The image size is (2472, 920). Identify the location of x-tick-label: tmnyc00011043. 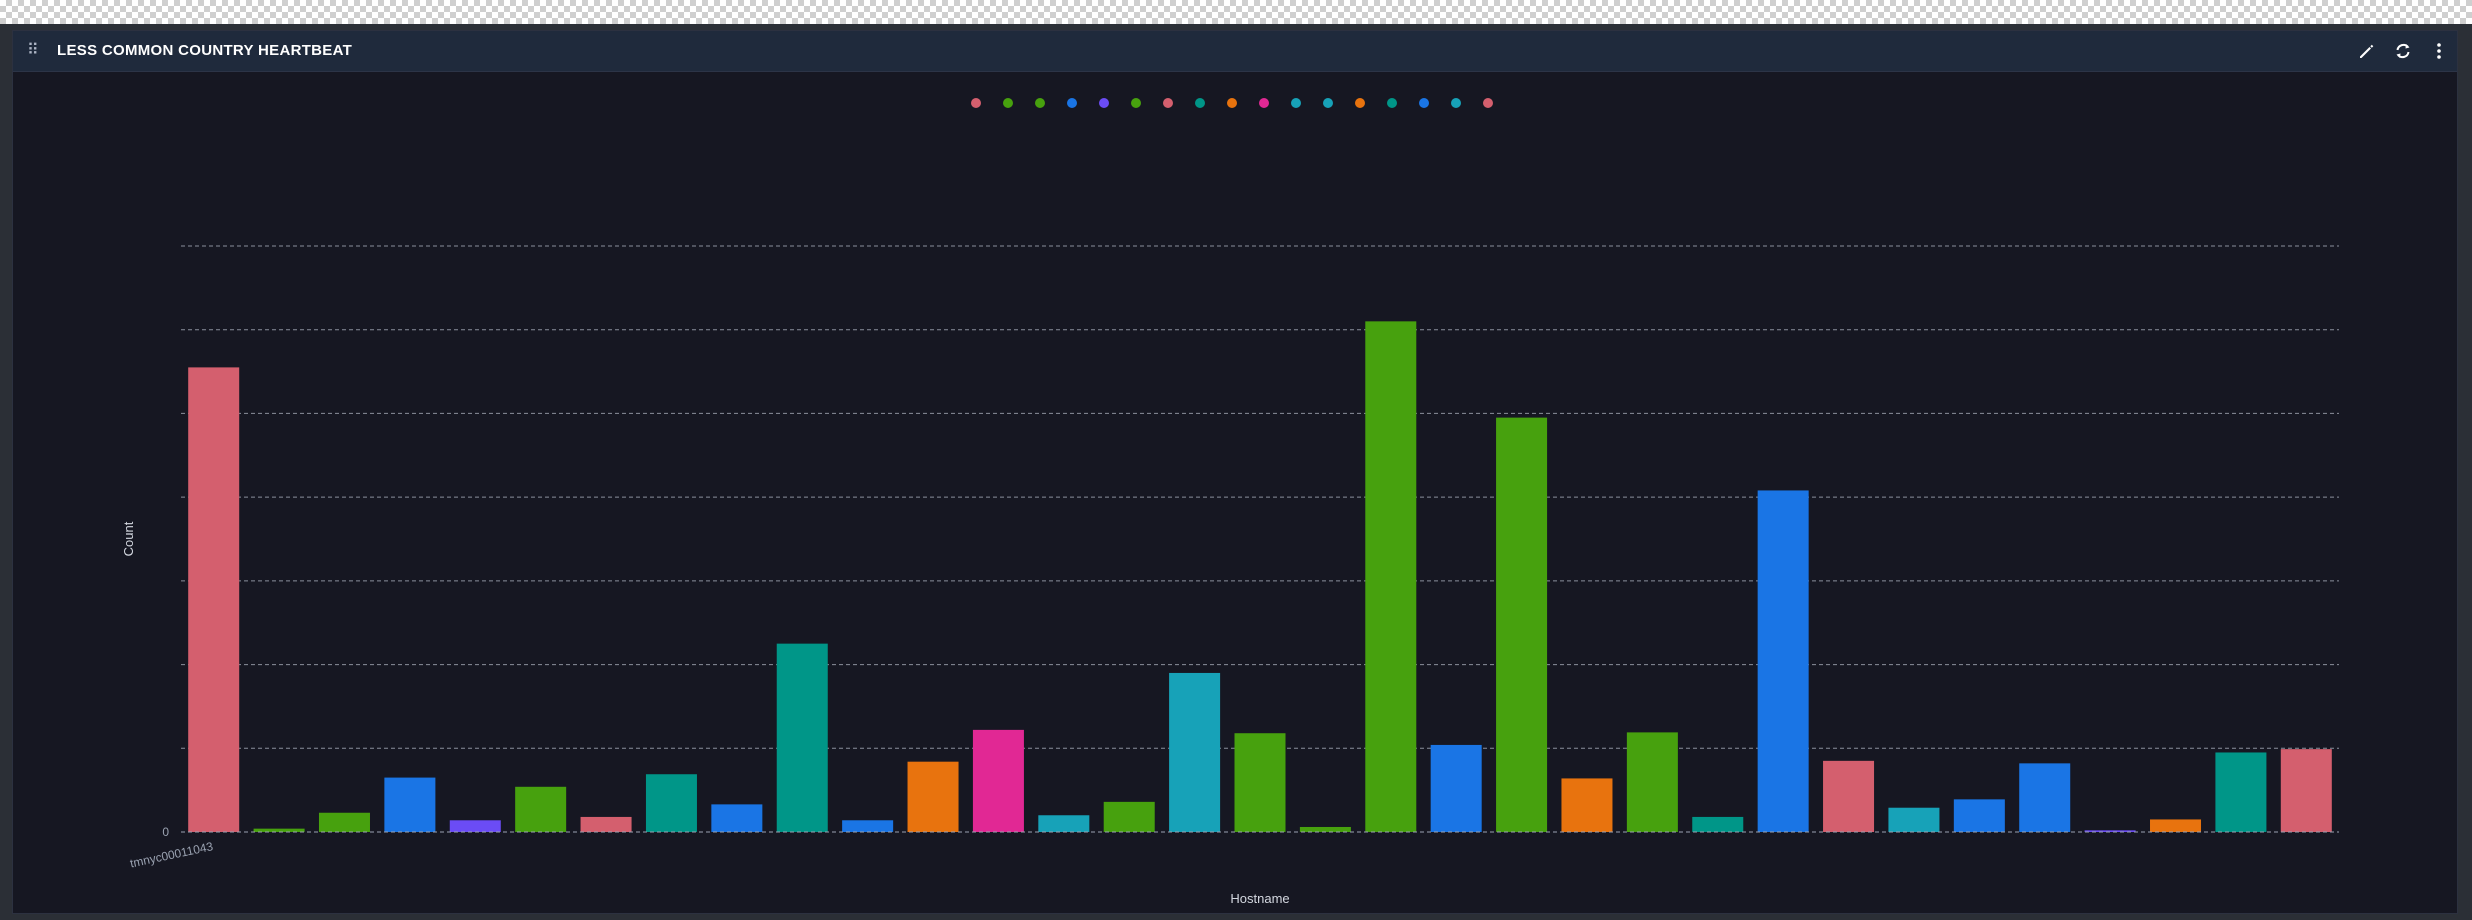
(172, 854).